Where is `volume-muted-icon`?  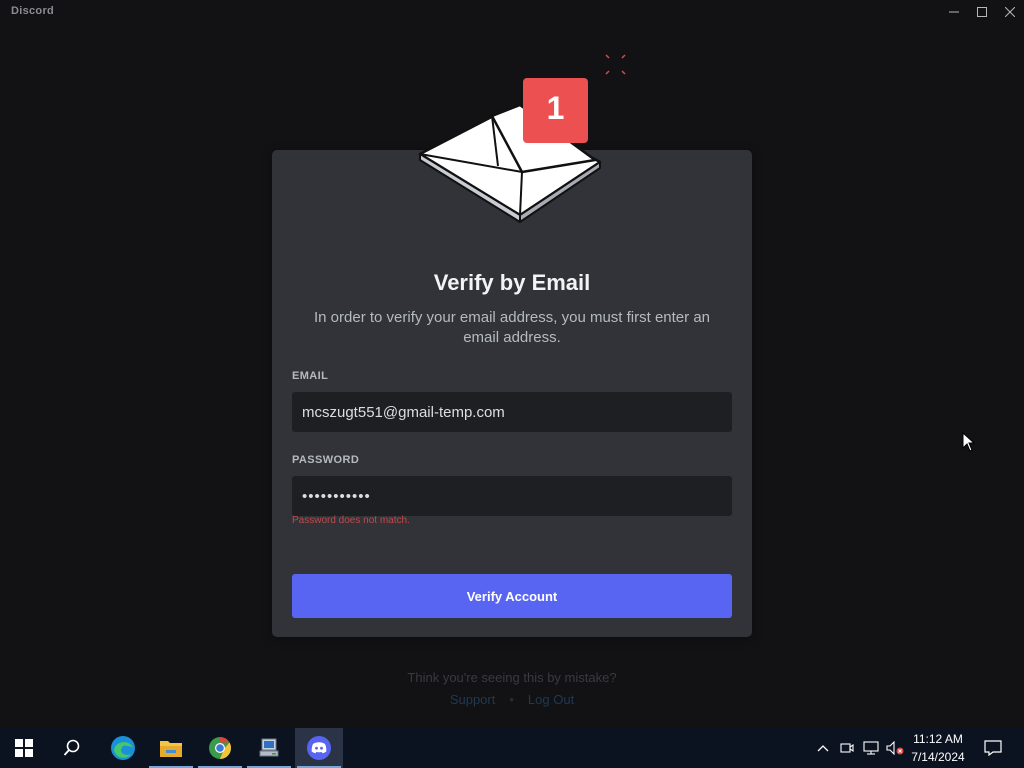
volume-muted-icon is located at coordinates (895, 748).